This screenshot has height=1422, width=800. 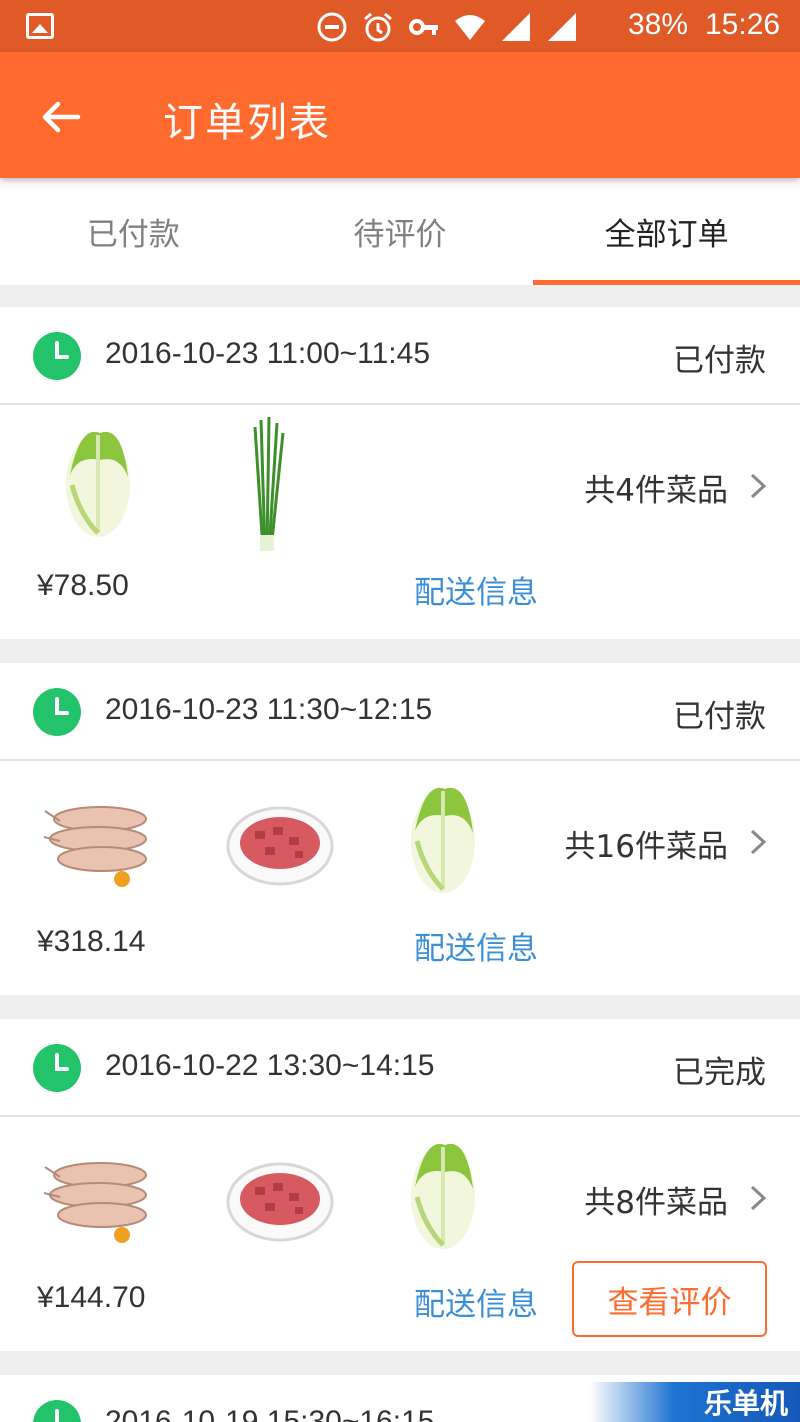 What do you see at coordinates (269, 483) in the screenshot?
I see `chives-image` at bounding box center [269, 483].